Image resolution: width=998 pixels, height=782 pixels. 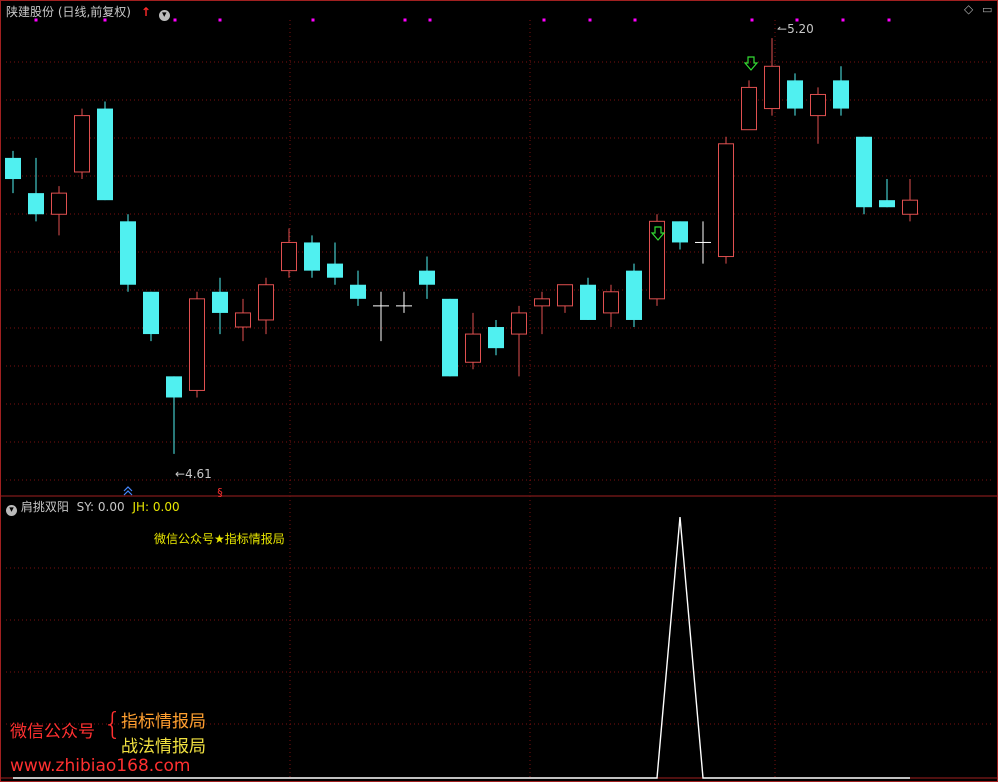 I want to click on promo-wechat-label: 微信公众号, so click(x=52, y=732).